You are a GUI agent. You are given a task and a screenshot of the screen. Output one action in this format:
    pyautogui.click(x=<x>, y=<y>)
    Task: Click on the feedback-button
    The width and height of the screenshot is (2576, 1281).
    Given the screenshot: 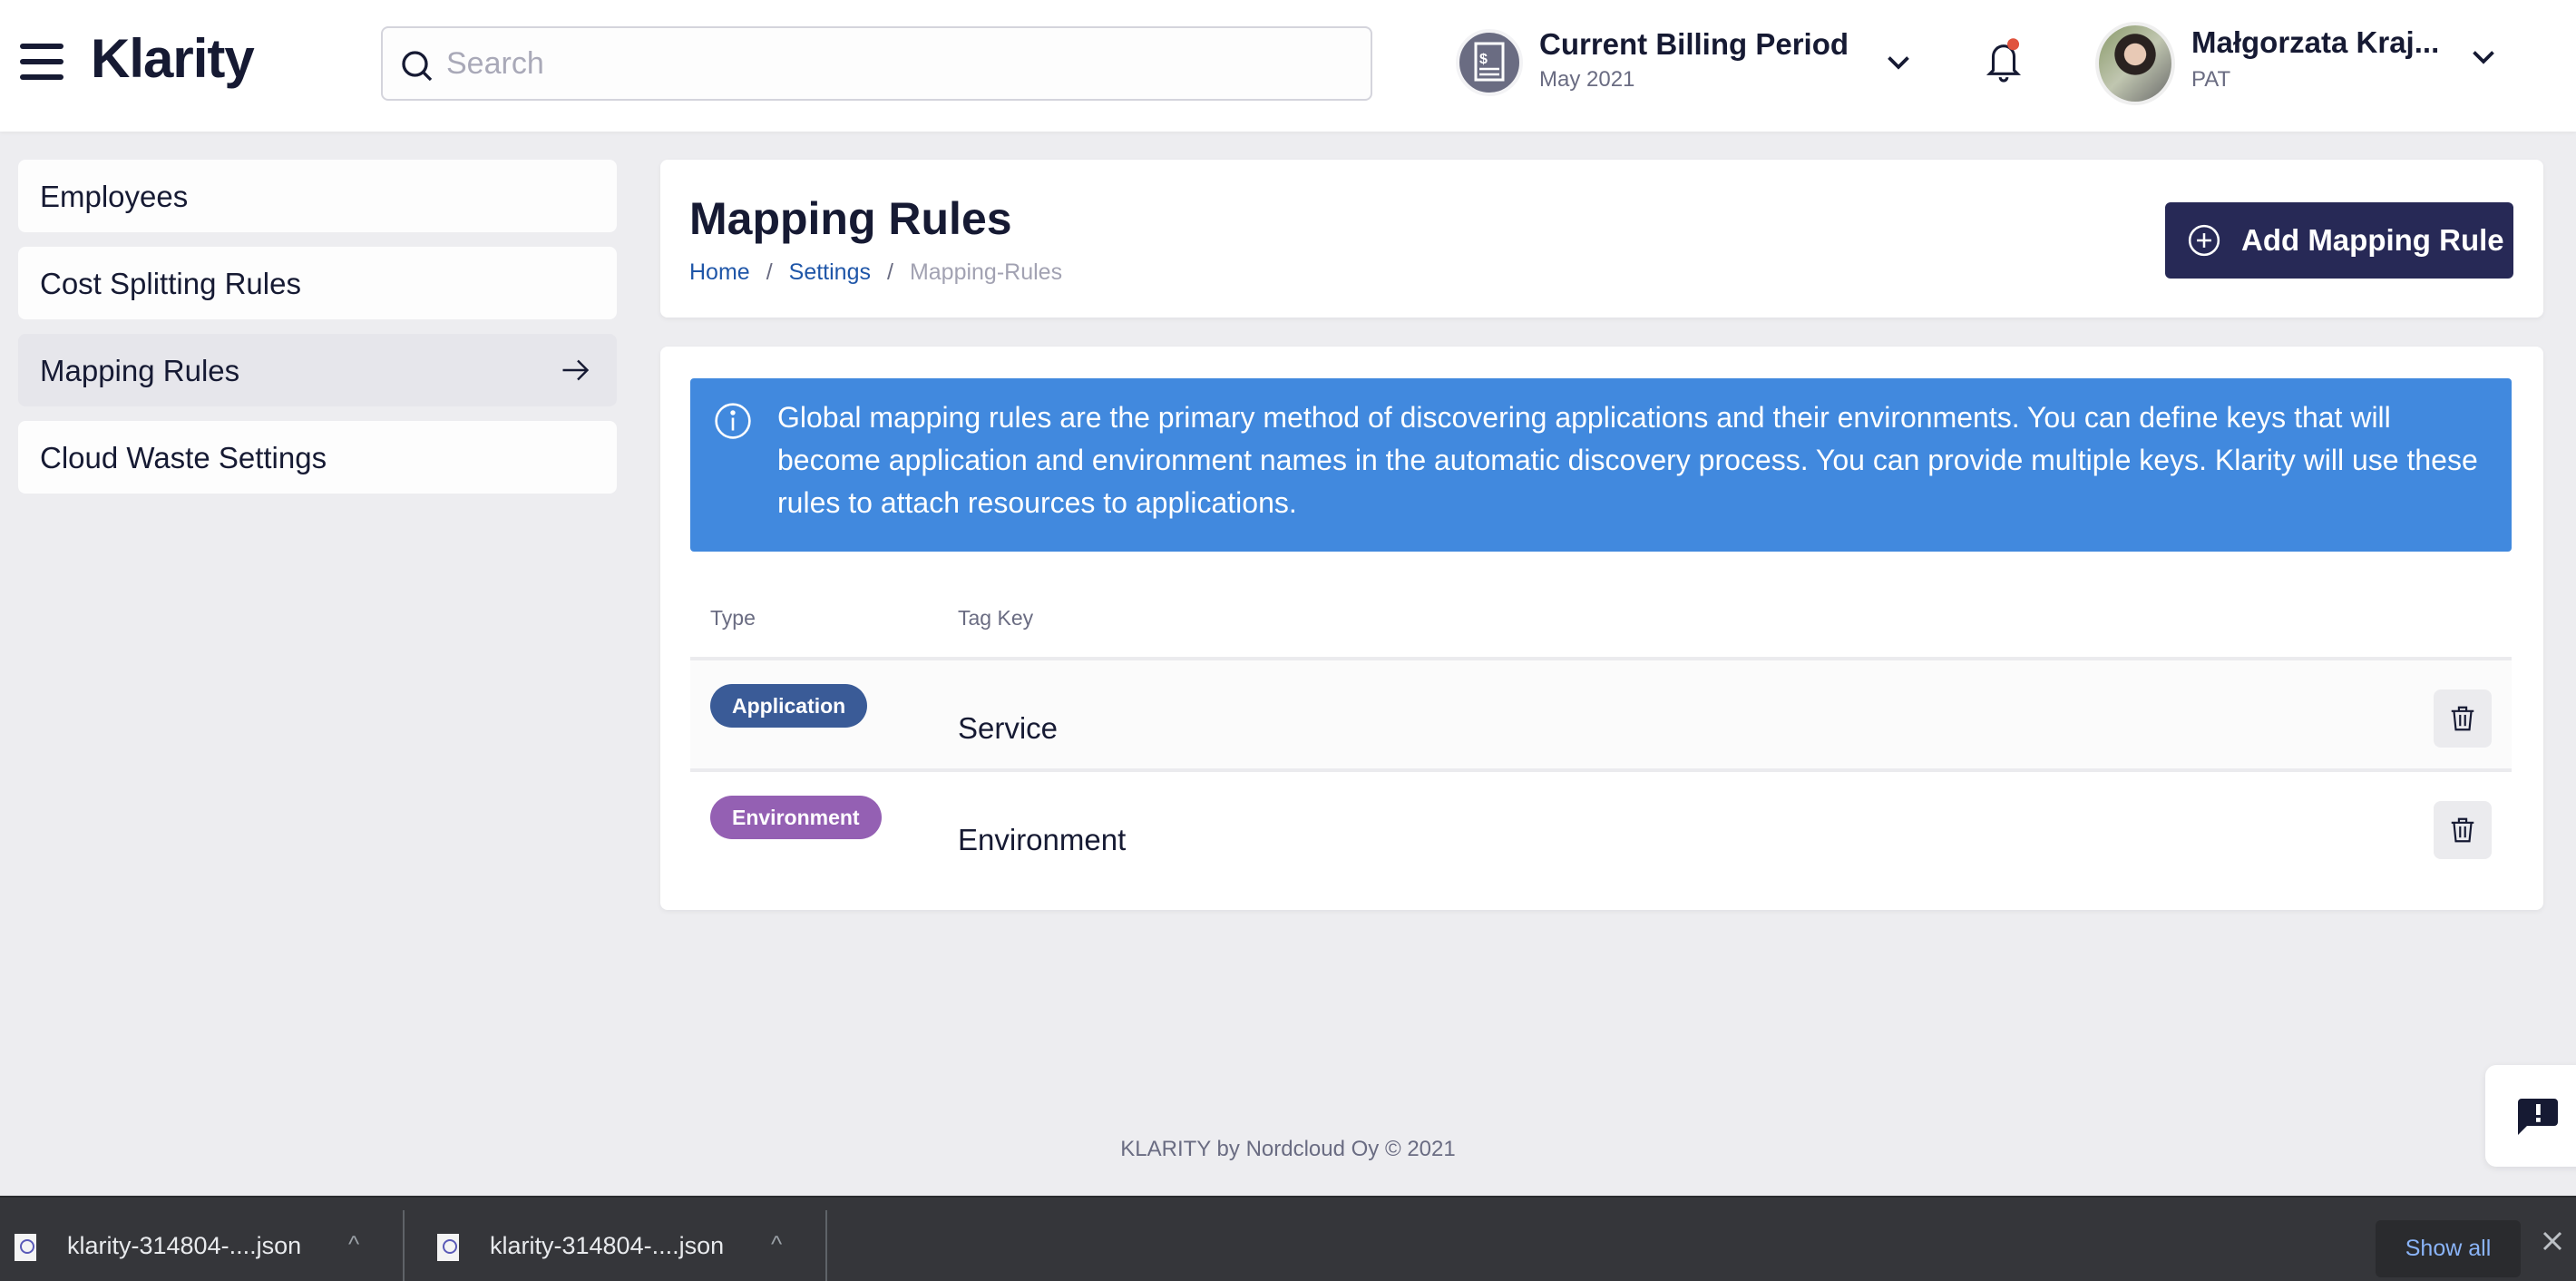 What is the action you would take?
    pyautogui.click(x=2530, y=1116)
    